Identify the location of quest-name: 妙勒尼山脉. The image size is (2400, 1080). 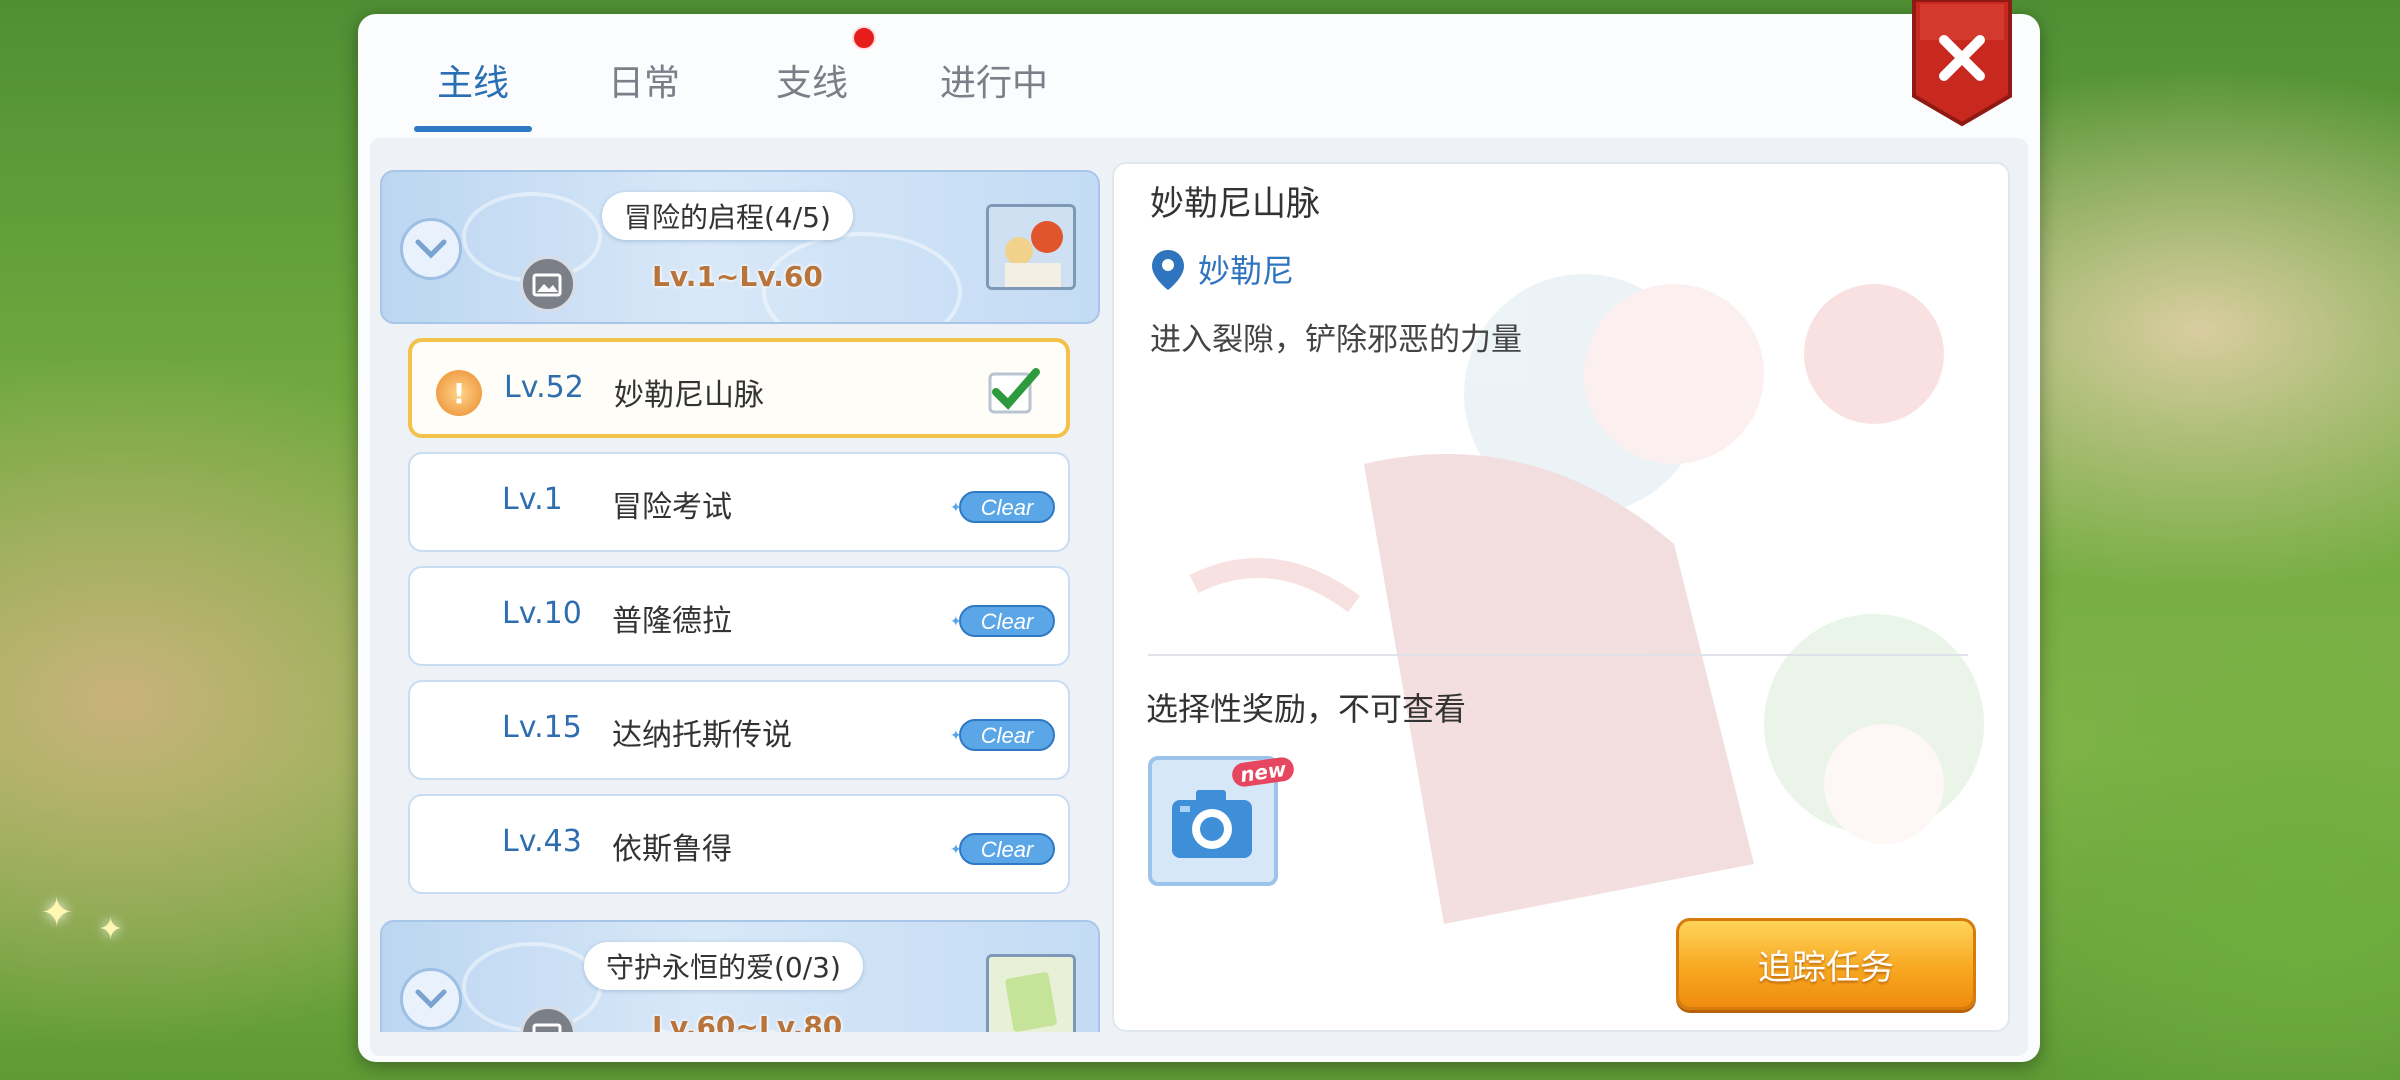
(689, 395).